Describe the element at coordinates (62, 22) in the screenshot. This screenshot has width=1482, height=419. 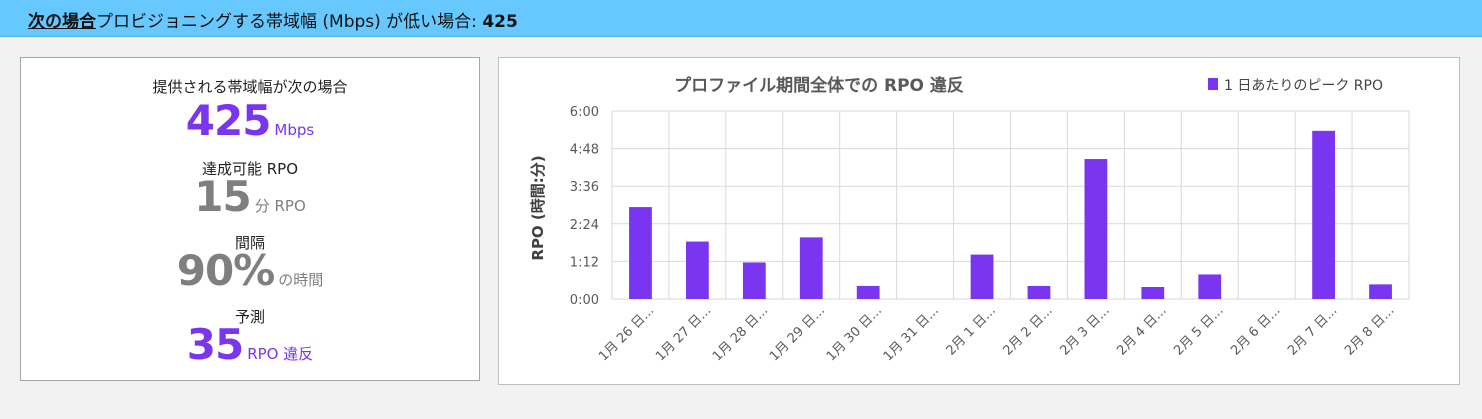
I see `header-prefix: 次の場合` at that location.